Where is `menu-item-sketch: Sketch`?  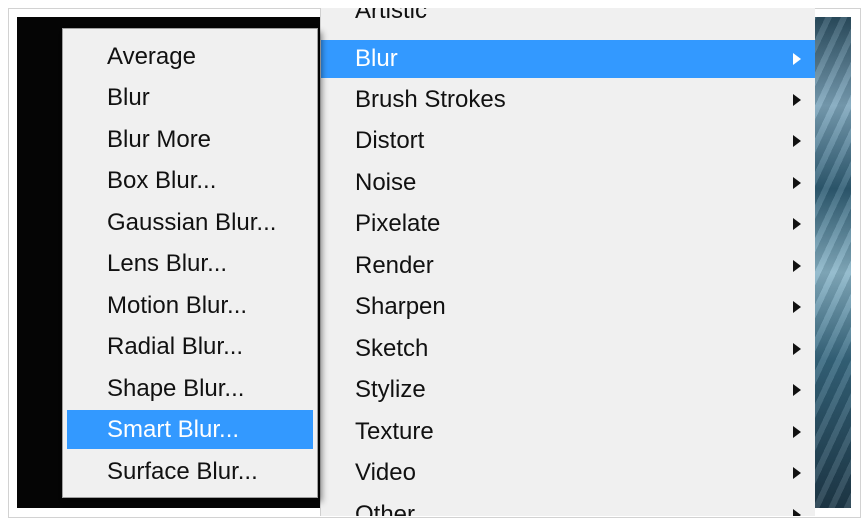 menu-item-sketch: Sketch is located at coordinates (568, 349).